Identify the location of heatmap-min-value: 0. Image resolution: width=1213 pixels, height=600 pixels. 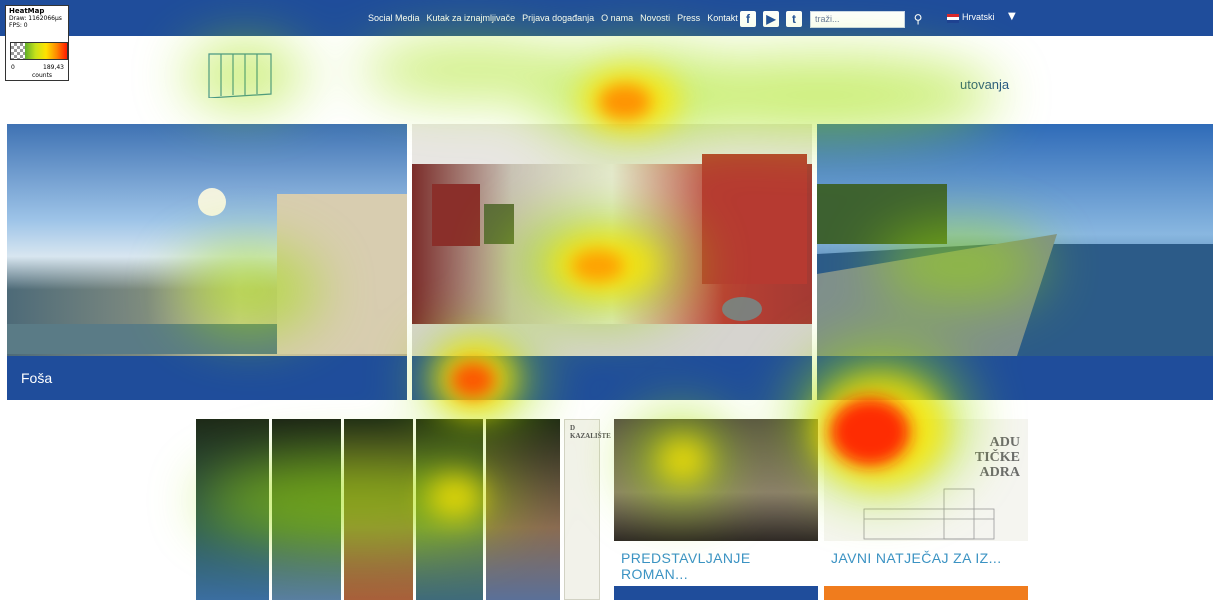
(13, 67).